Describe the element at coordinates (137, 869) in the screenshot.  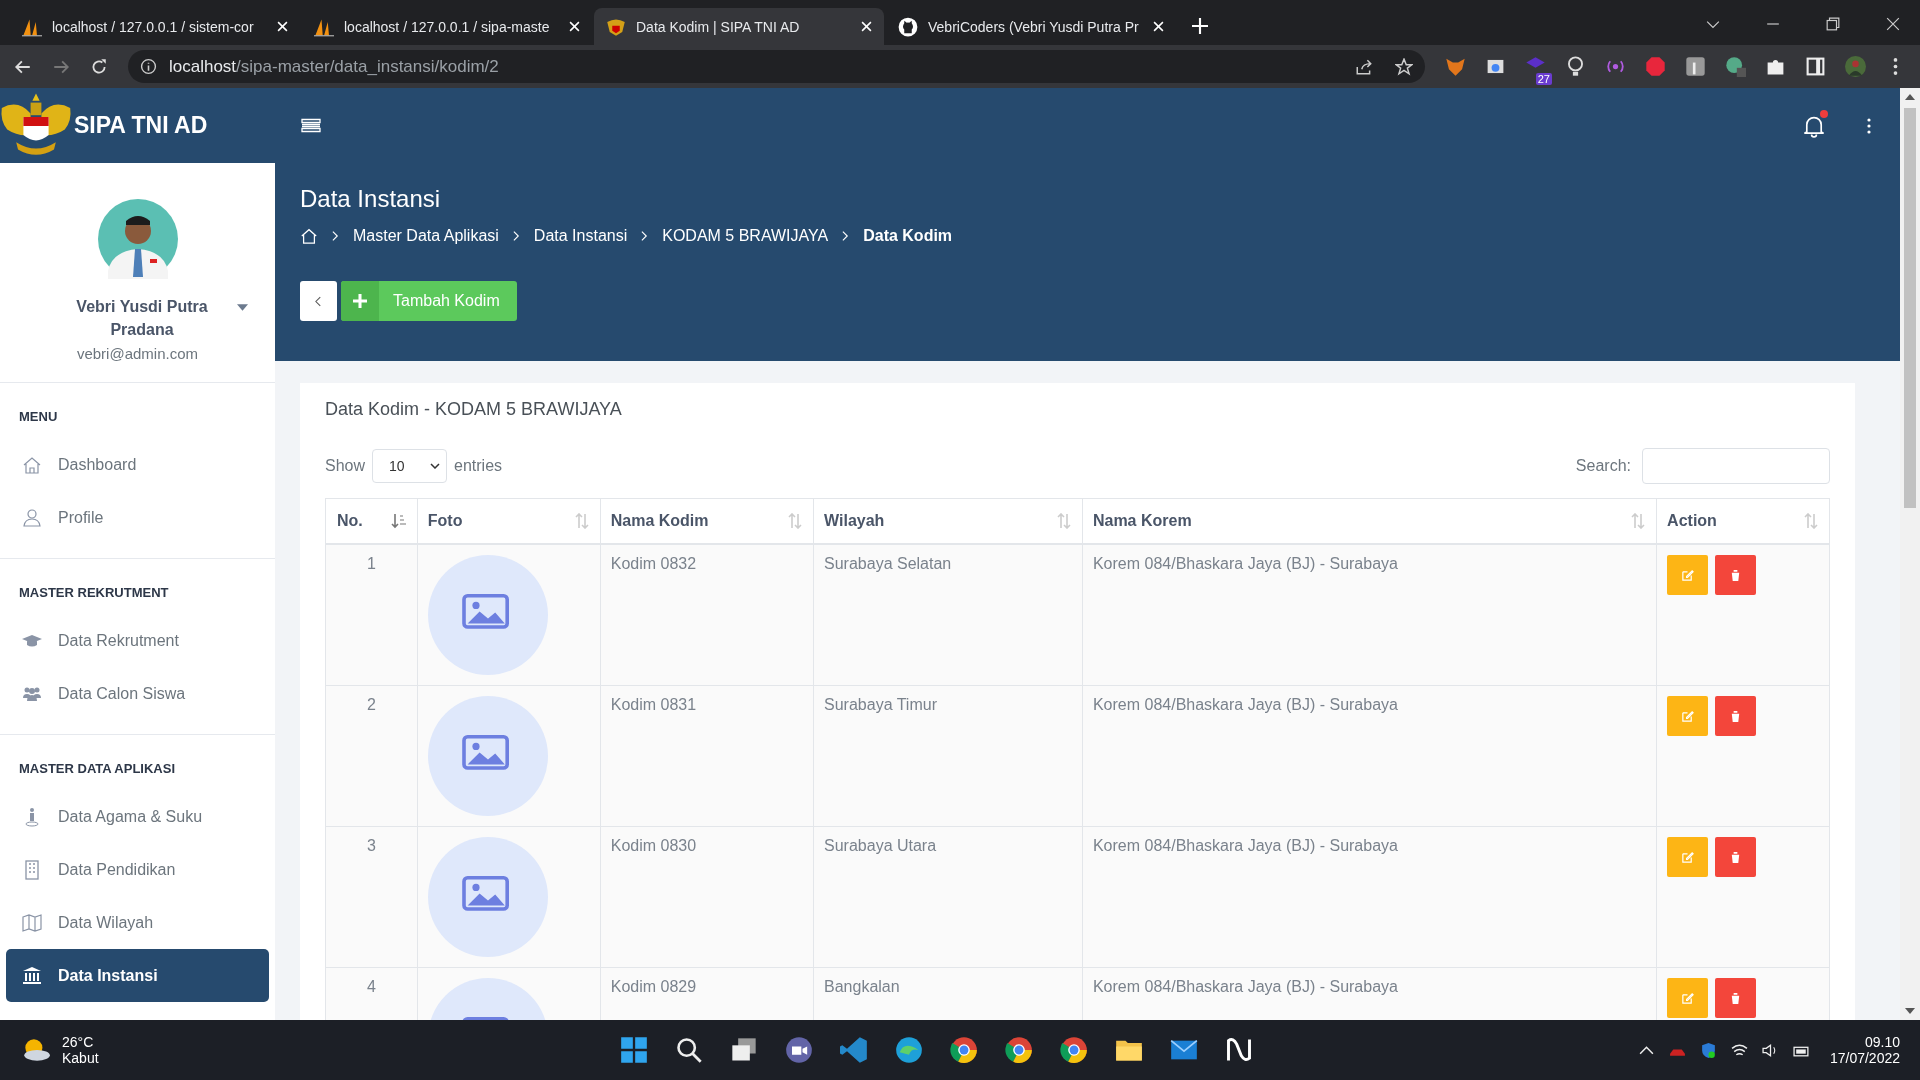
I see `menu-item: Data Pendidikan` at that location.